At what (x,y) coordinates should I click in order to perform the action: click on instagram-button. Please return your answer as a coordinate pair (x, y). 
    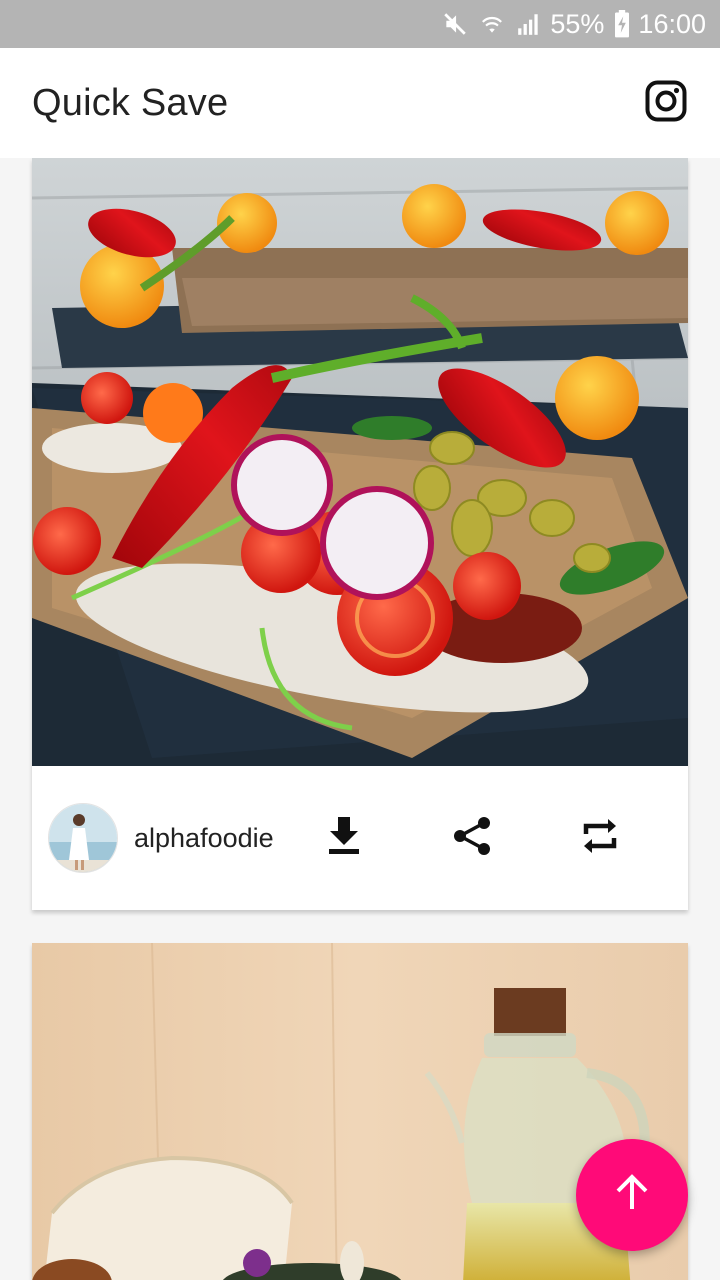
    Looking at the image, I should click on (666, 103).